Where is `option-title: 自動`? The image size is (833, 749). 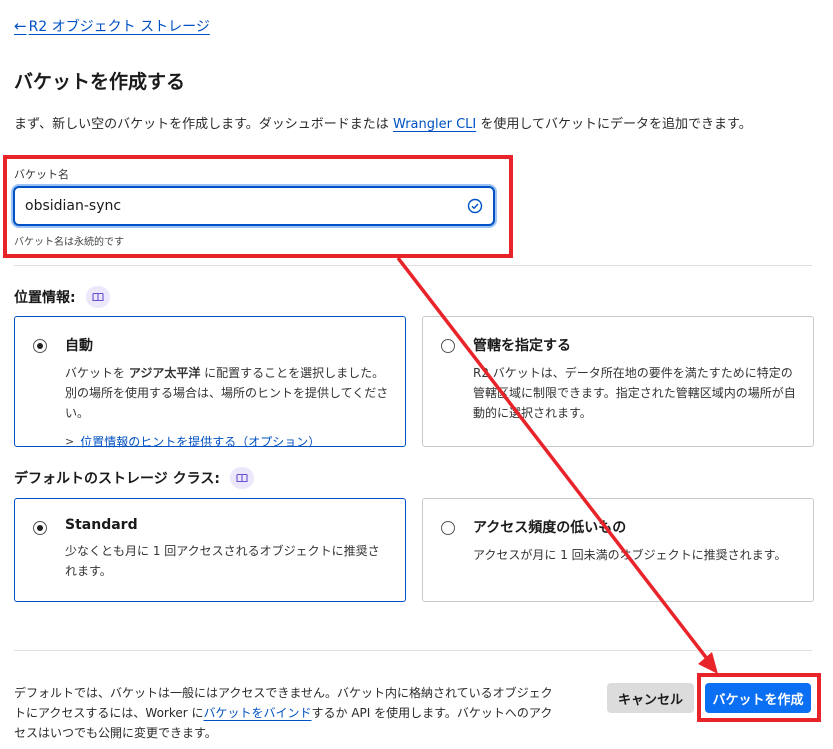
option-title: 自動 is located at coordinates (79, 346).